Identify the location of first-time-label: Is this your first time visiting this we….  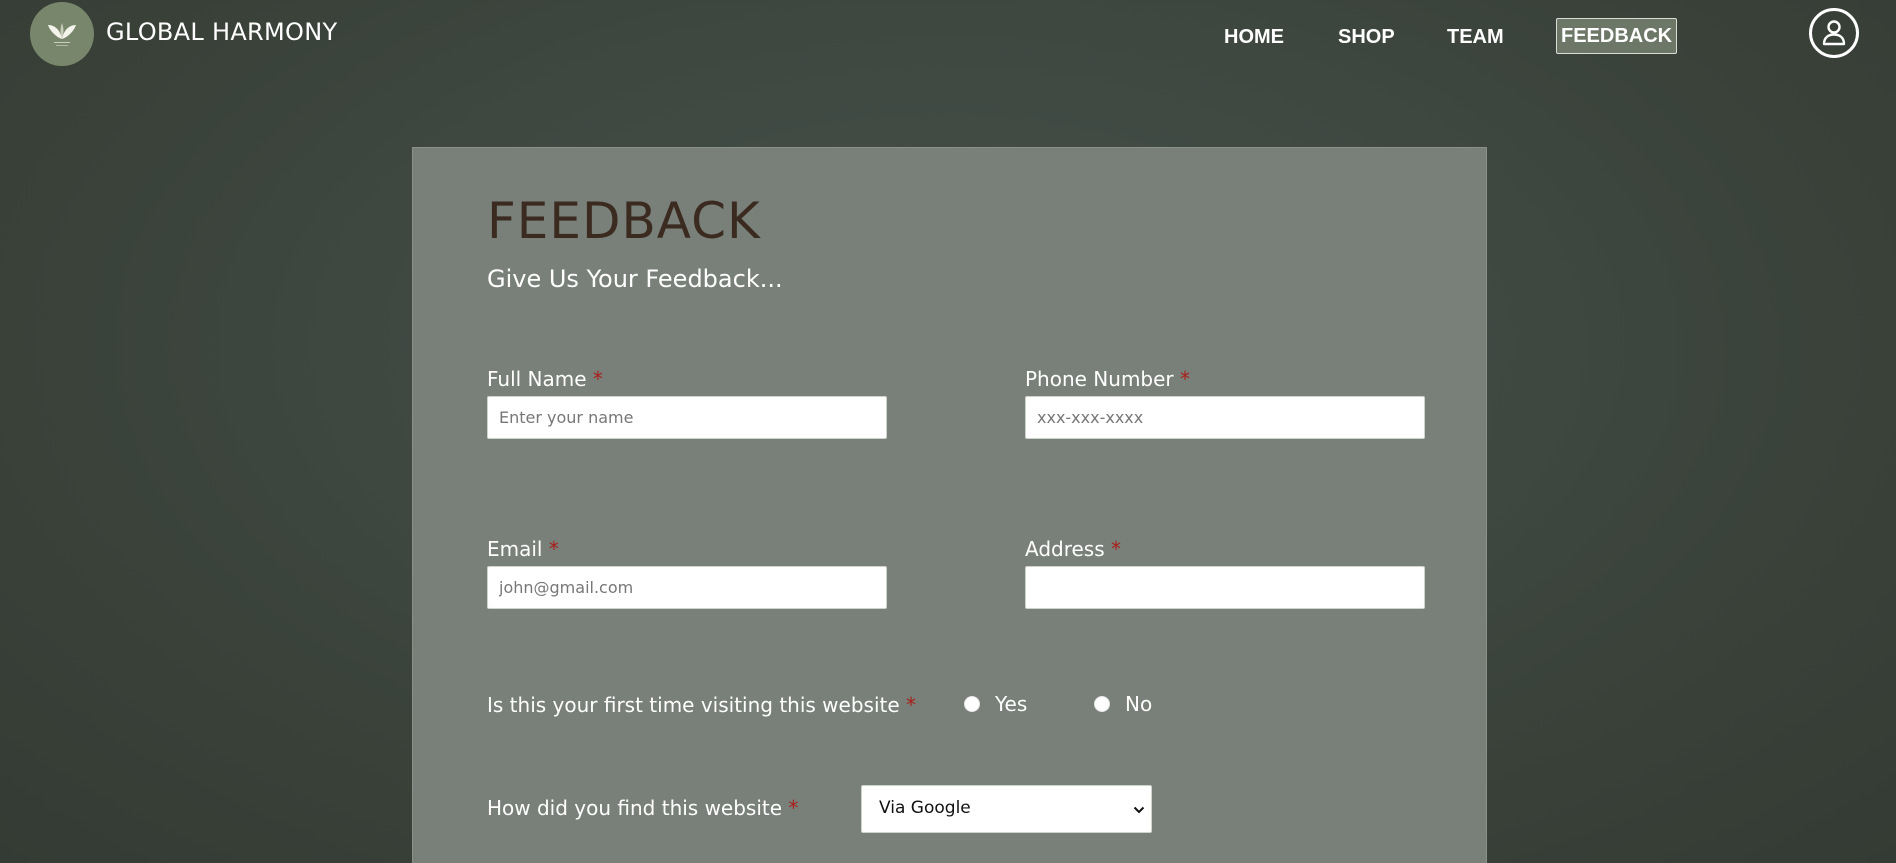
(701, 705).